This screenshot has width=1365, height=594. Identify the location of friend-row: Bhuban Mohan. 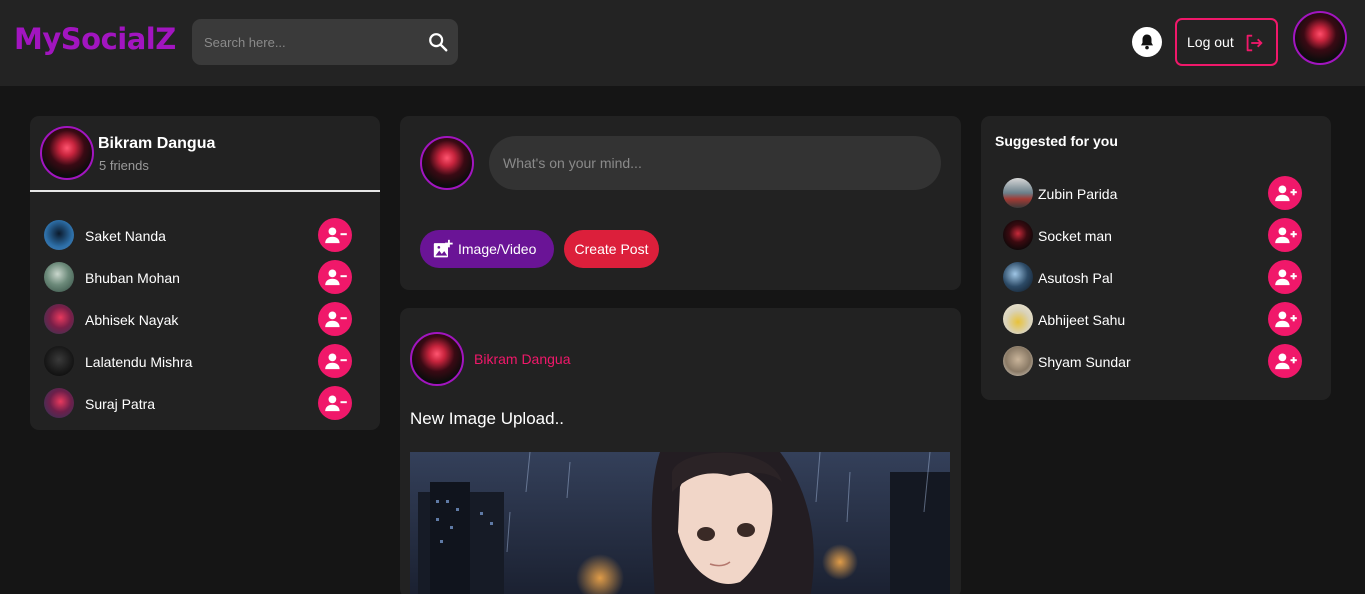
(205, 279).